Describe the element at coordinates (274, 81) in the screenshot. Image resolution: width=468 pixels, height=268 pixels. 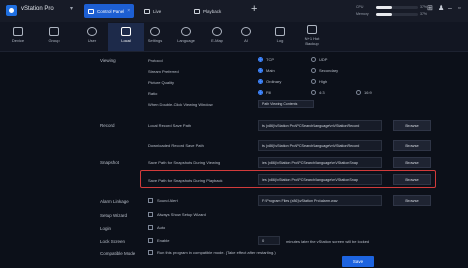
I see `radio-label: Ordinary` at that location.